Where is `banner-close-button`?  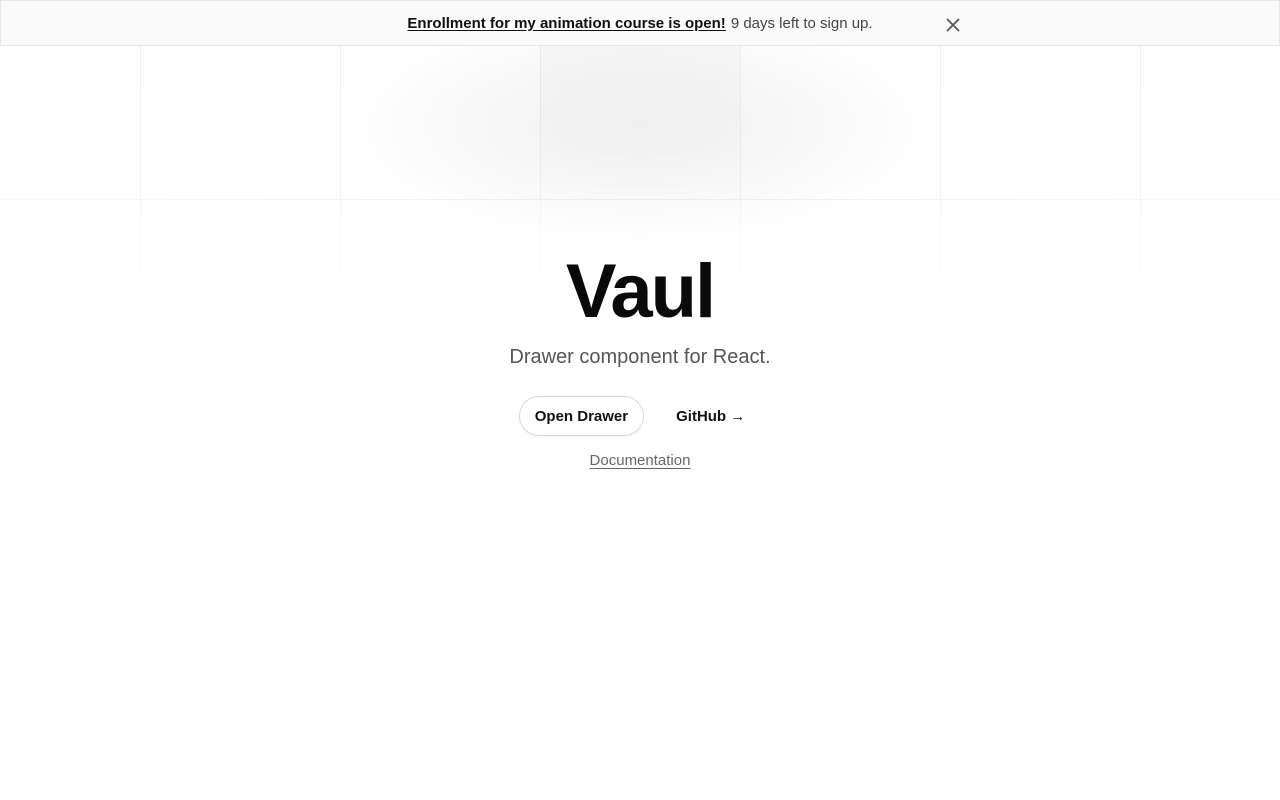
banner-close-button is located at coordinates (953, 25).